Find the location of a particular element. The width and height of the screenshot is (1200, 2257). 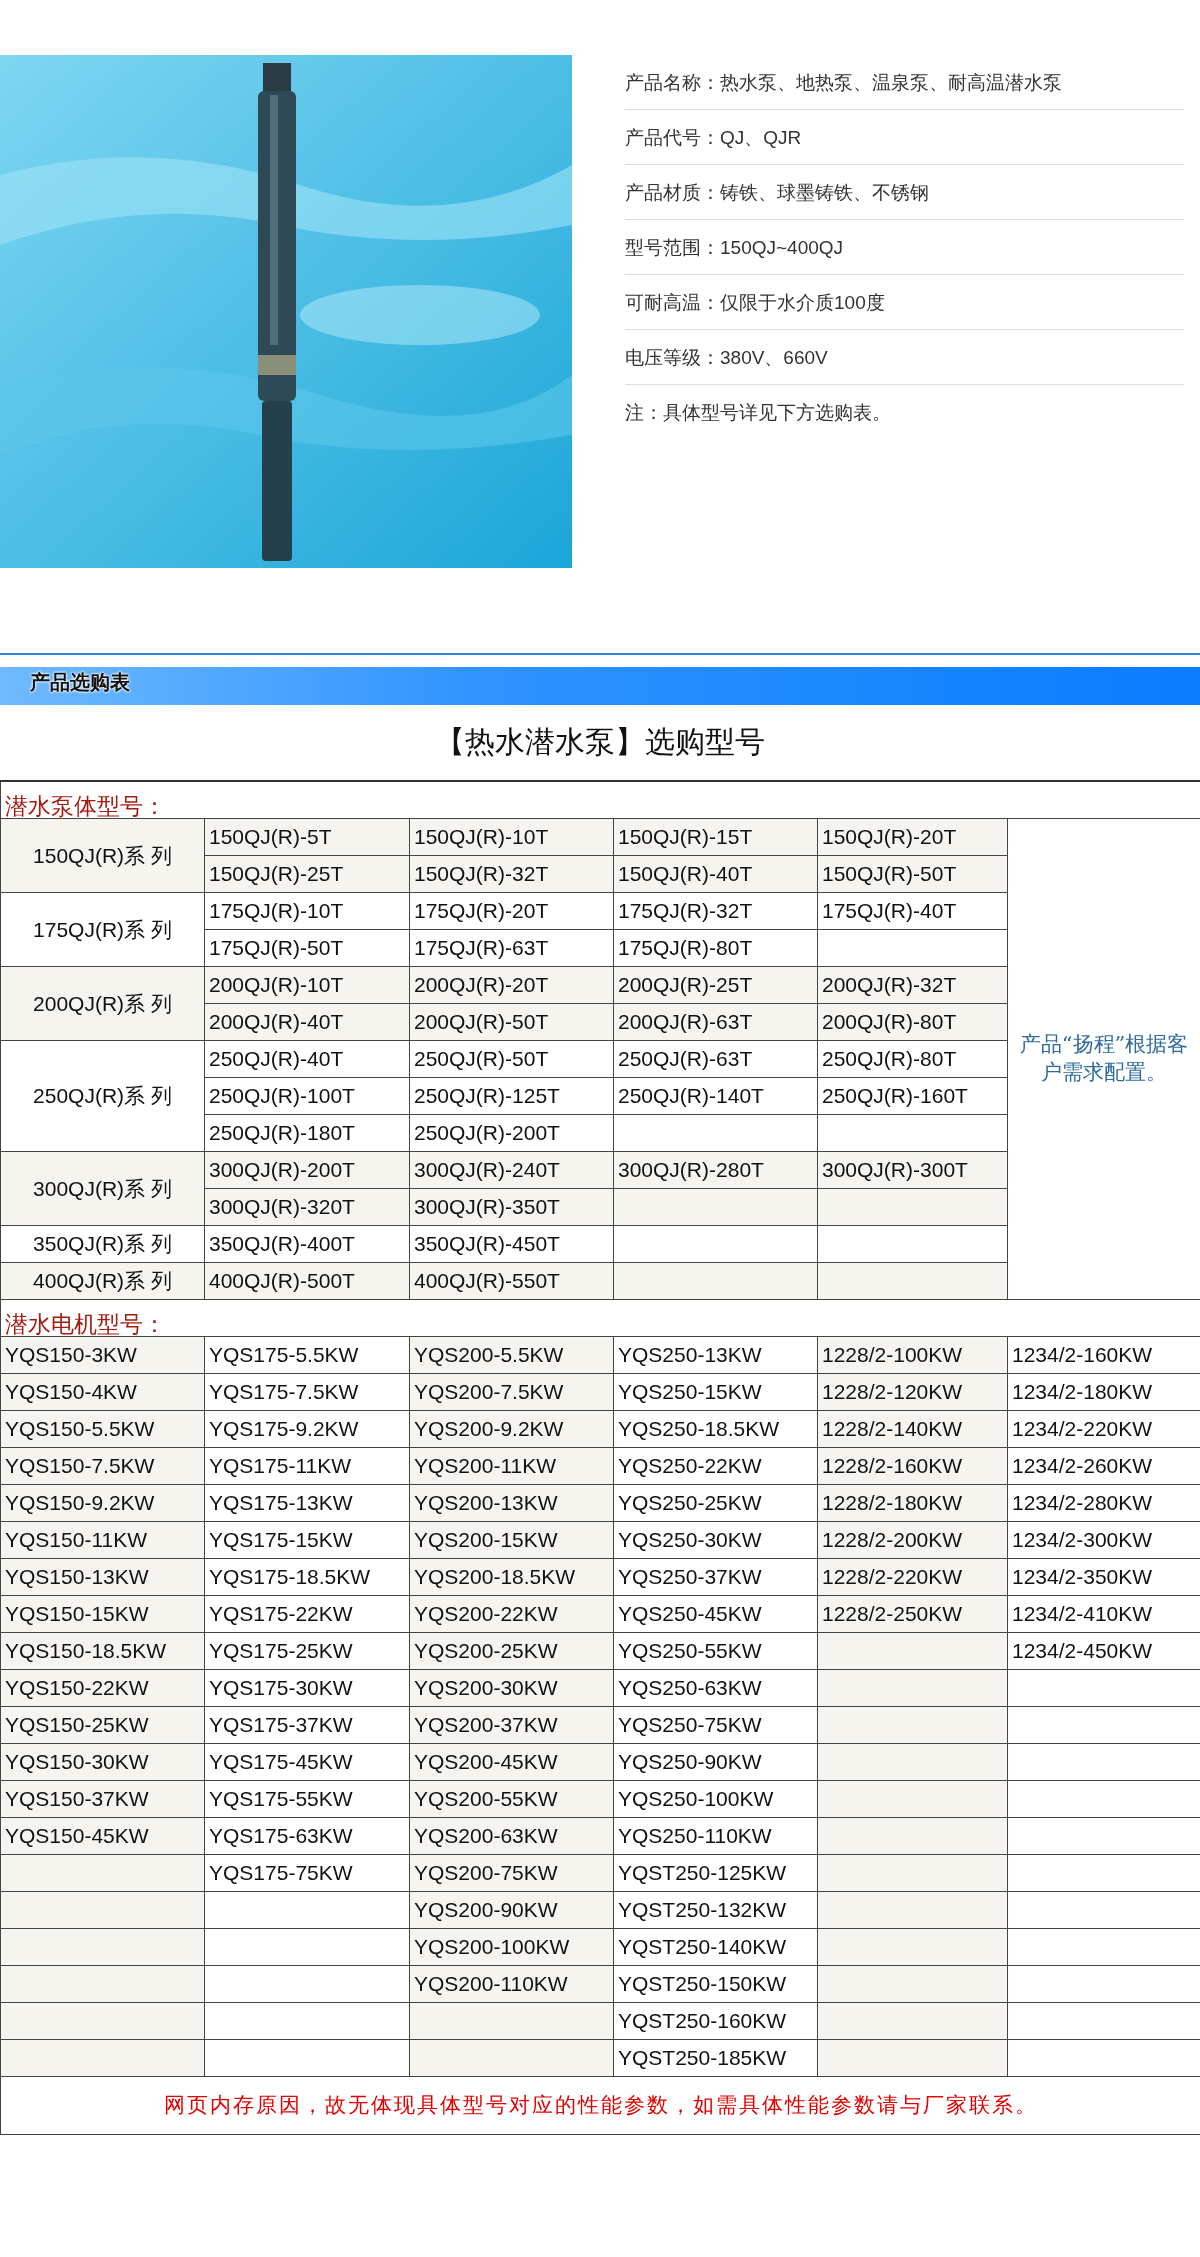

table-cell: YQS250-15KW is located at coordinates (715, 1391).